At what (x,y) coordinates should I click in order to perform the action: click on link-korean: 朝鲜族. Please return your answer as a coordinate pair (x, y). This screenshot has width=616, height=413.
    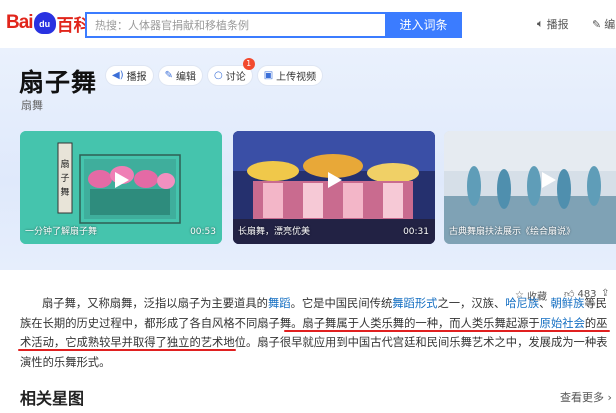
    Looking at the image, I should click on (567, 303).